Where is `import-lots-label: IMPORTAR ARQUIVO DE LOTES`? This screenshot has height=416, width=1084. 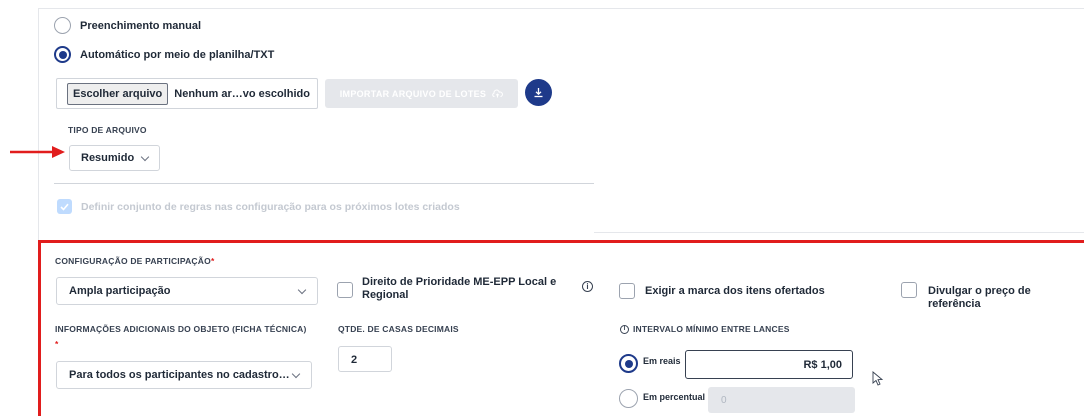
import-lots-label: IMPORTAR ARQUIVO DE LOTES is located at coordinates (413, 93).